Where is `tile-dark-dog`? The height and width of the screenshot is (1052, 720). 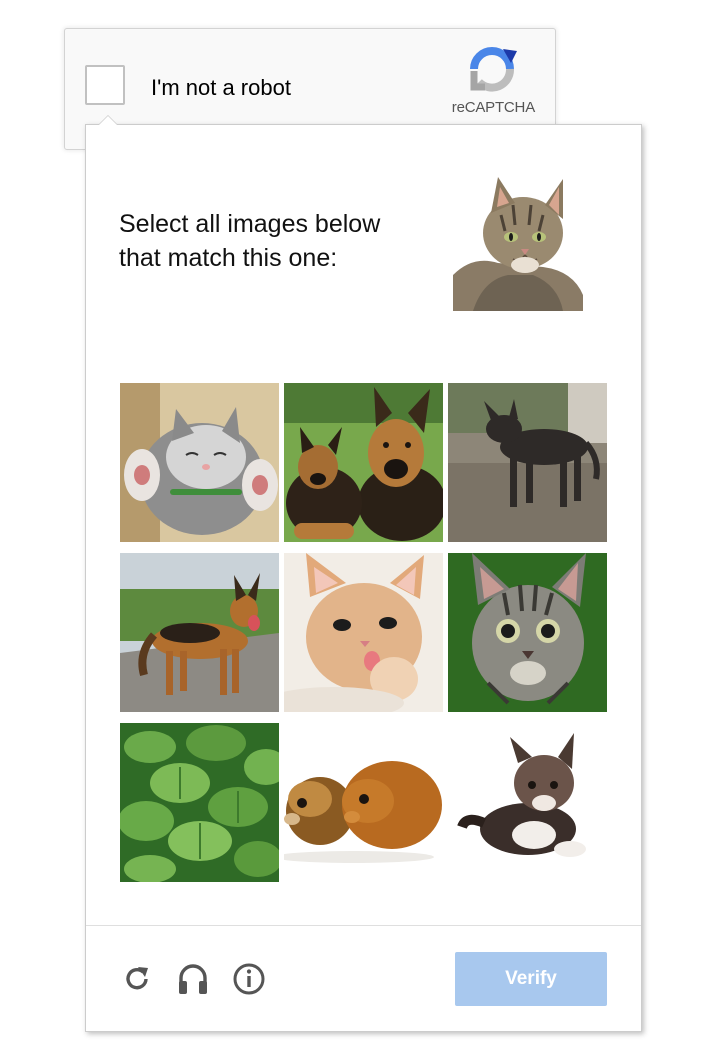 tile-dark-dog is located at coordinates (527, 462).